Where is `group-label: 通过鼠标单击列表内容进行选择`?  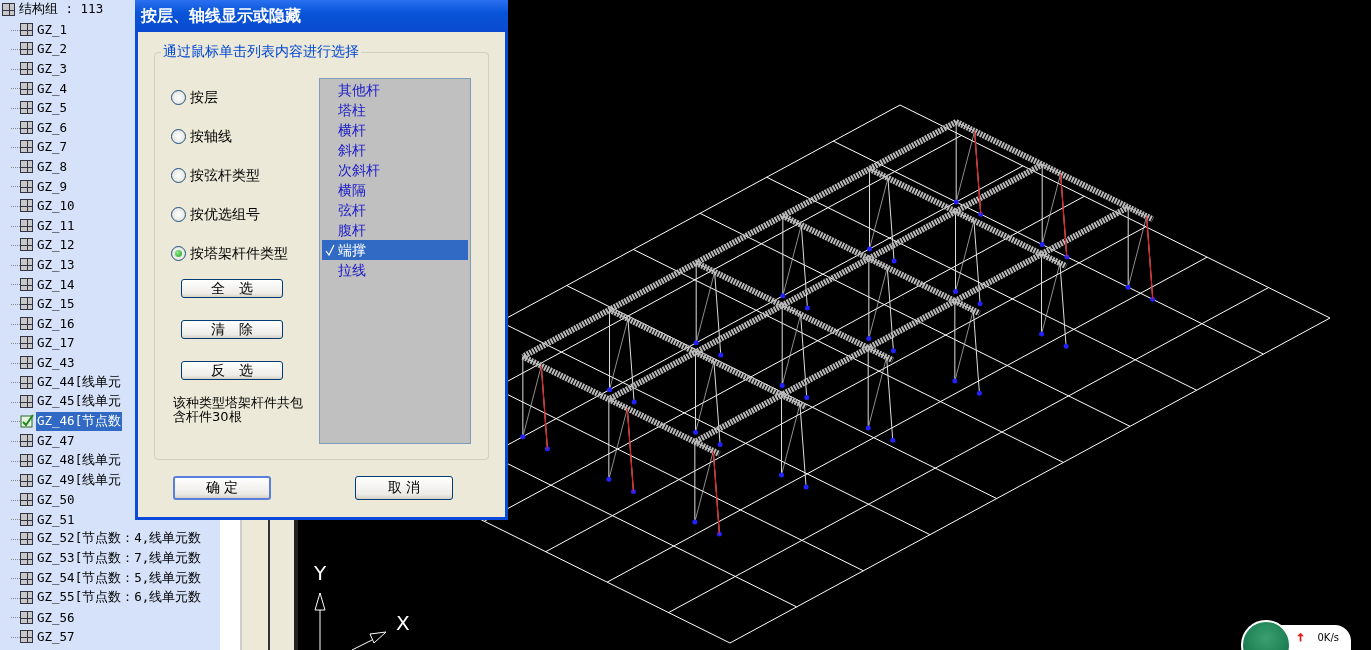
group-label: 通过鼠标单击列表内容进行选择 is located at coordinates (261, 52).